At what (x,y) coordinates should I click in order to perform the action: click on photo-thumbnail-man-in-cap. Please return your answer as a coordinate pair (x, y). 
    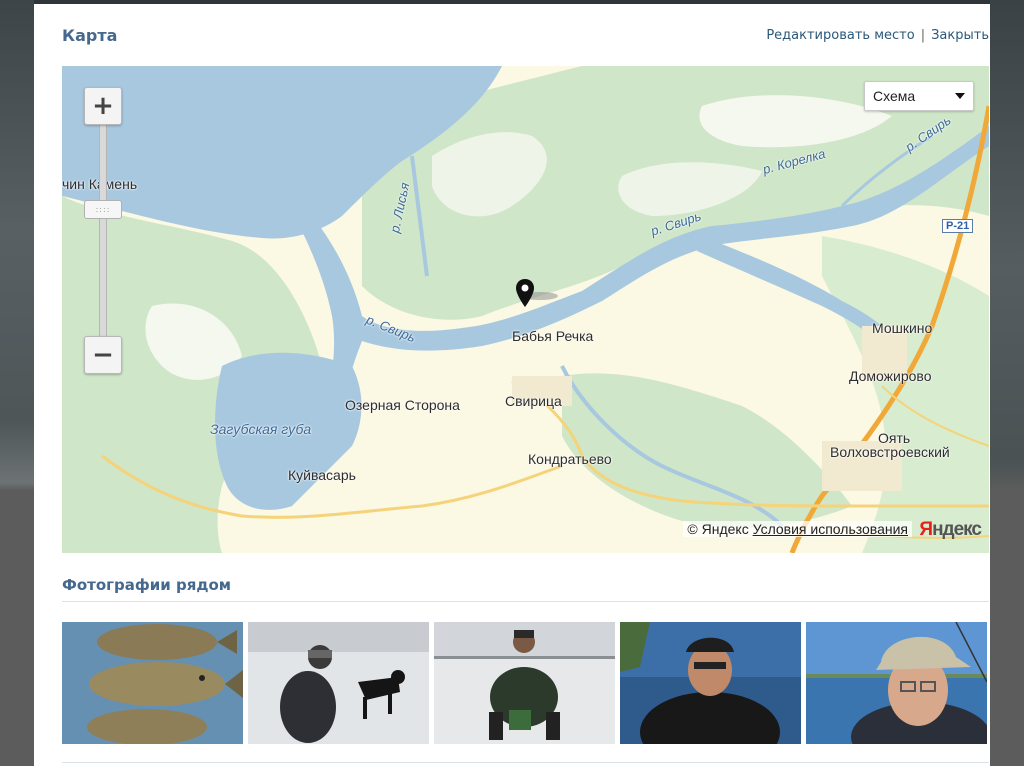
    Looking at the image, I should click on (710, 683).